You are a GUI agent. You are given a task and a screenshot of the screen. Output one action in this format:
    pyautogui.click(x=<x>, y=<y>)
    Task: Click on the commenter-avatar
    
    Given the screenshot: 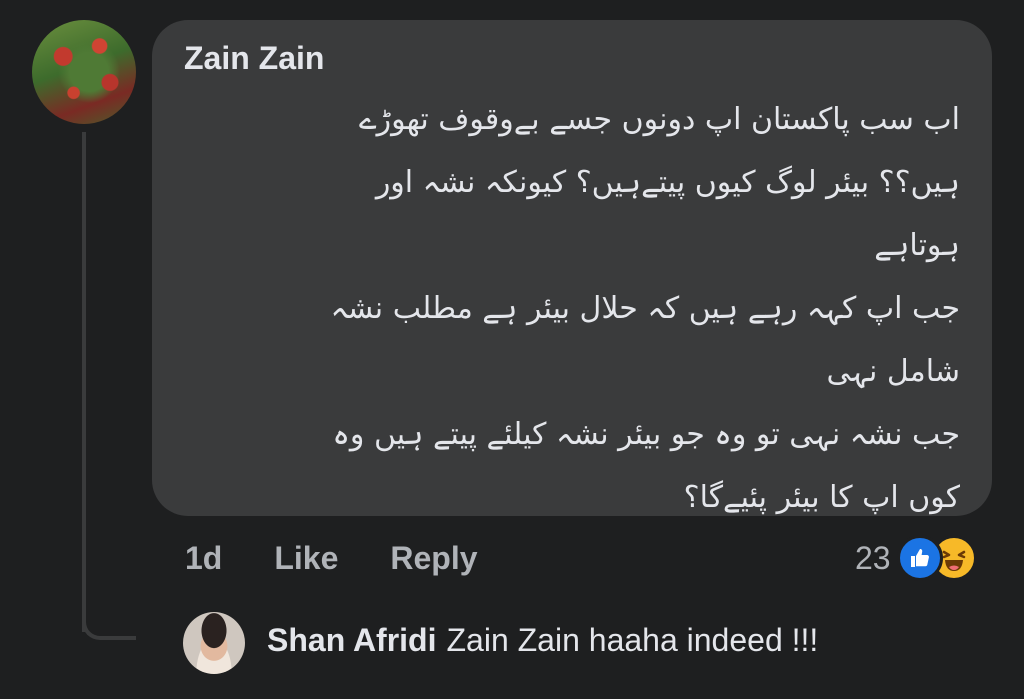 What is the action you would take?
    pyautogui.click(x=84, y=72)
    